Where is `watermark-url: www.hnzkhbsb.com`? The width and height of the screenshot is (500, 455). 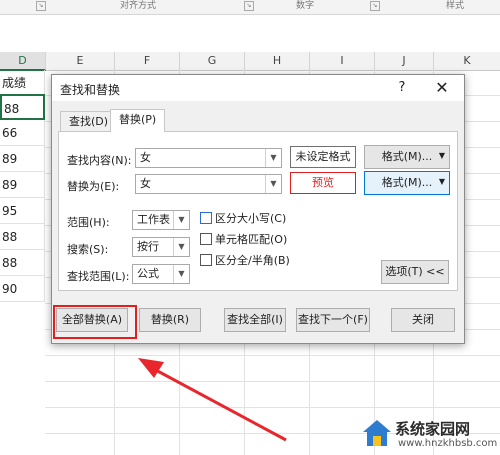
watermark-url: www.hnzkhbsb.com is located at coordinates (448, 443).